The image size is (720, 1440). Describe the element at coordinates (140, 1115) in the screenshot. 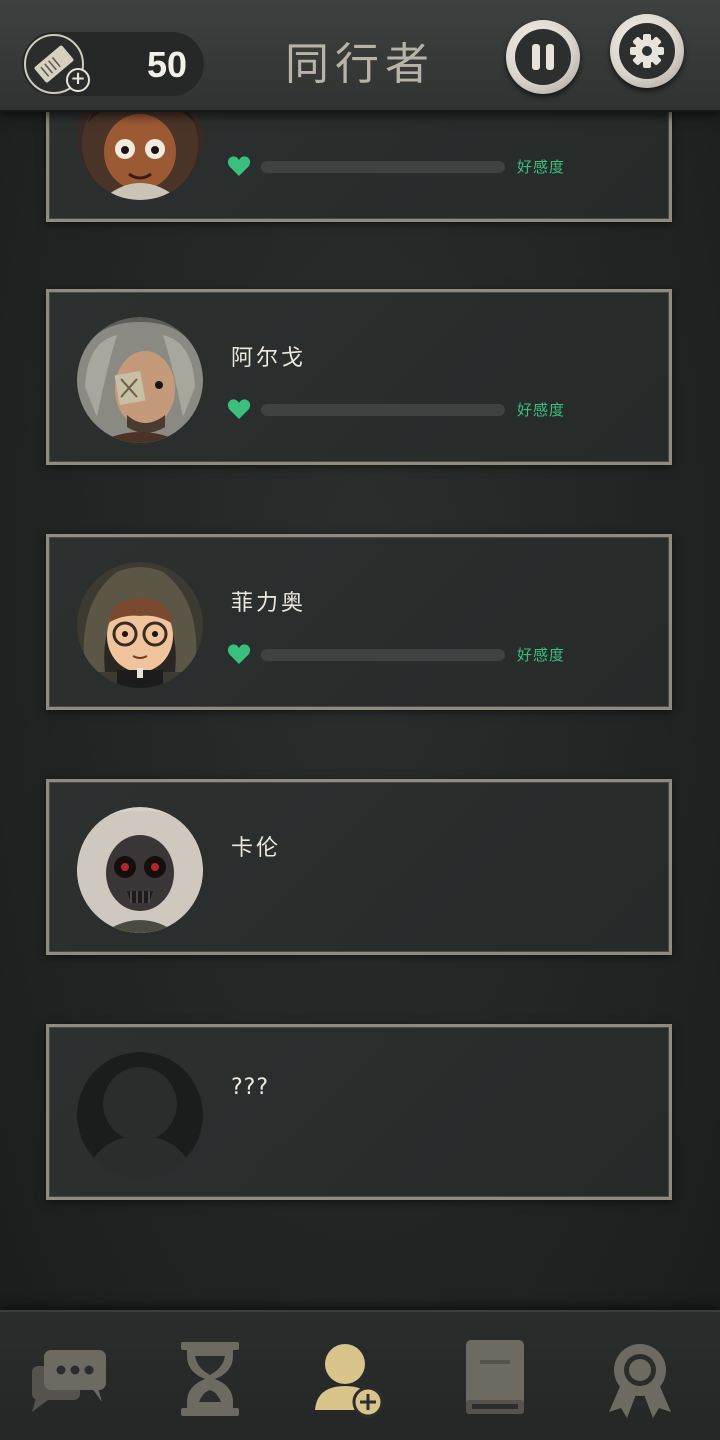

I see `locked-avatar` at that location.